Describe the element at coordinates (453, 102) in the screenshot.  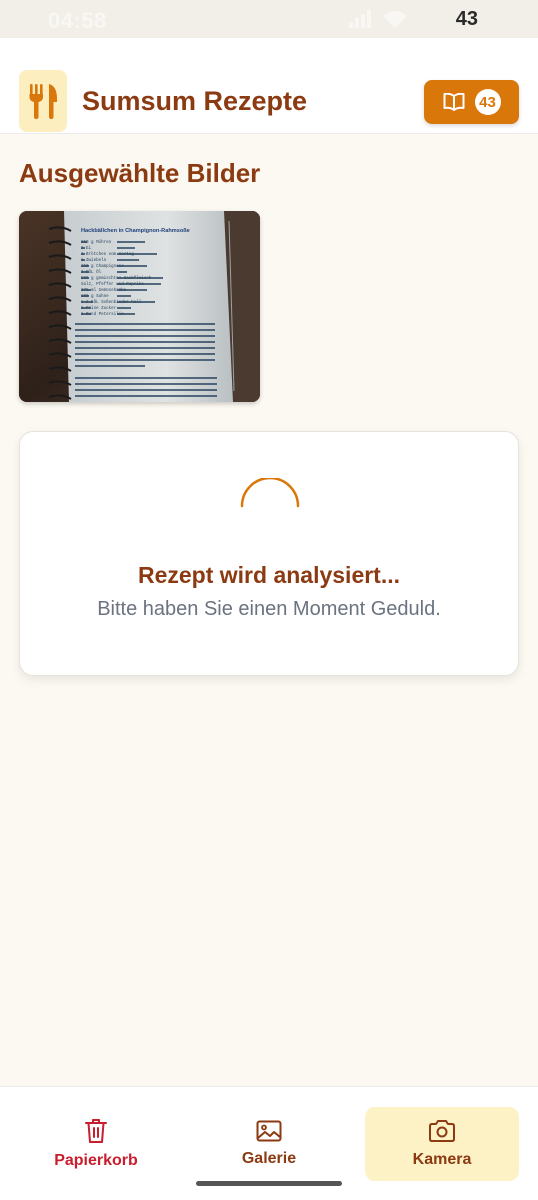
I see `book-open-icon` at that location.